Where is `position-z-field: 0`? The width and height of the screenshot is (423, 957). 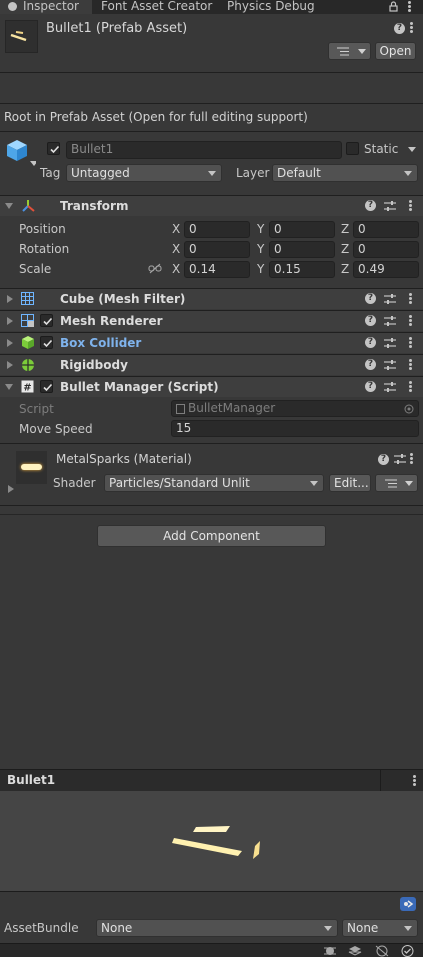
position-z-field: 0 is located at coordinates (386, 229).